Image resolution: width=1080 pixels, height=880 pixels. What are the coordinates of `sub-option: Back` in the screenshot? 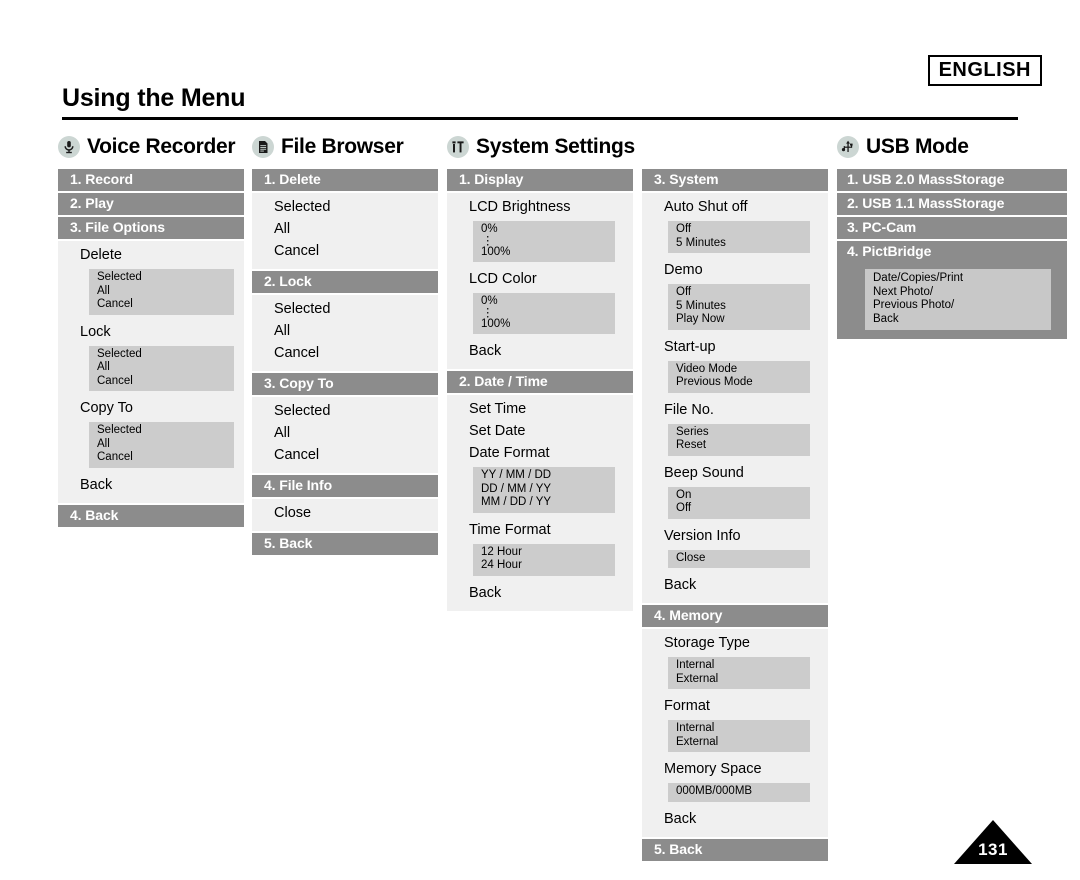 It's located at (958, 320).